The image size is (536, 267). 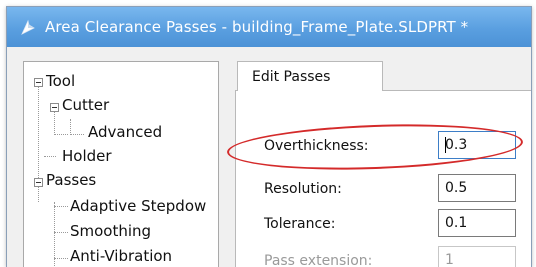 I want to click on tolerance-input, so click(x=477, y=223).